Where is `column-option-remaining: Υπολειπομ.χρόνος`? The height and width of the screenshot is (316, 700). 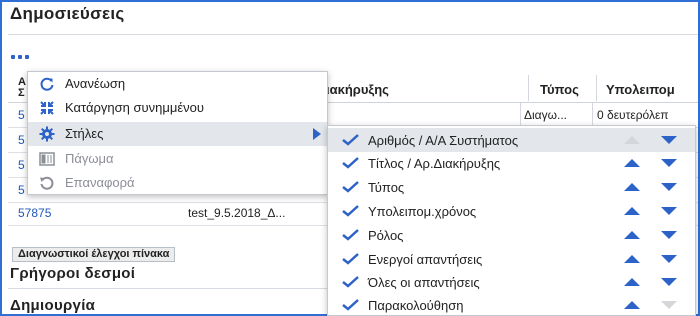 column-option-remaining: Υπολειπομ.χρόνος is located at coordinates (511, 211).